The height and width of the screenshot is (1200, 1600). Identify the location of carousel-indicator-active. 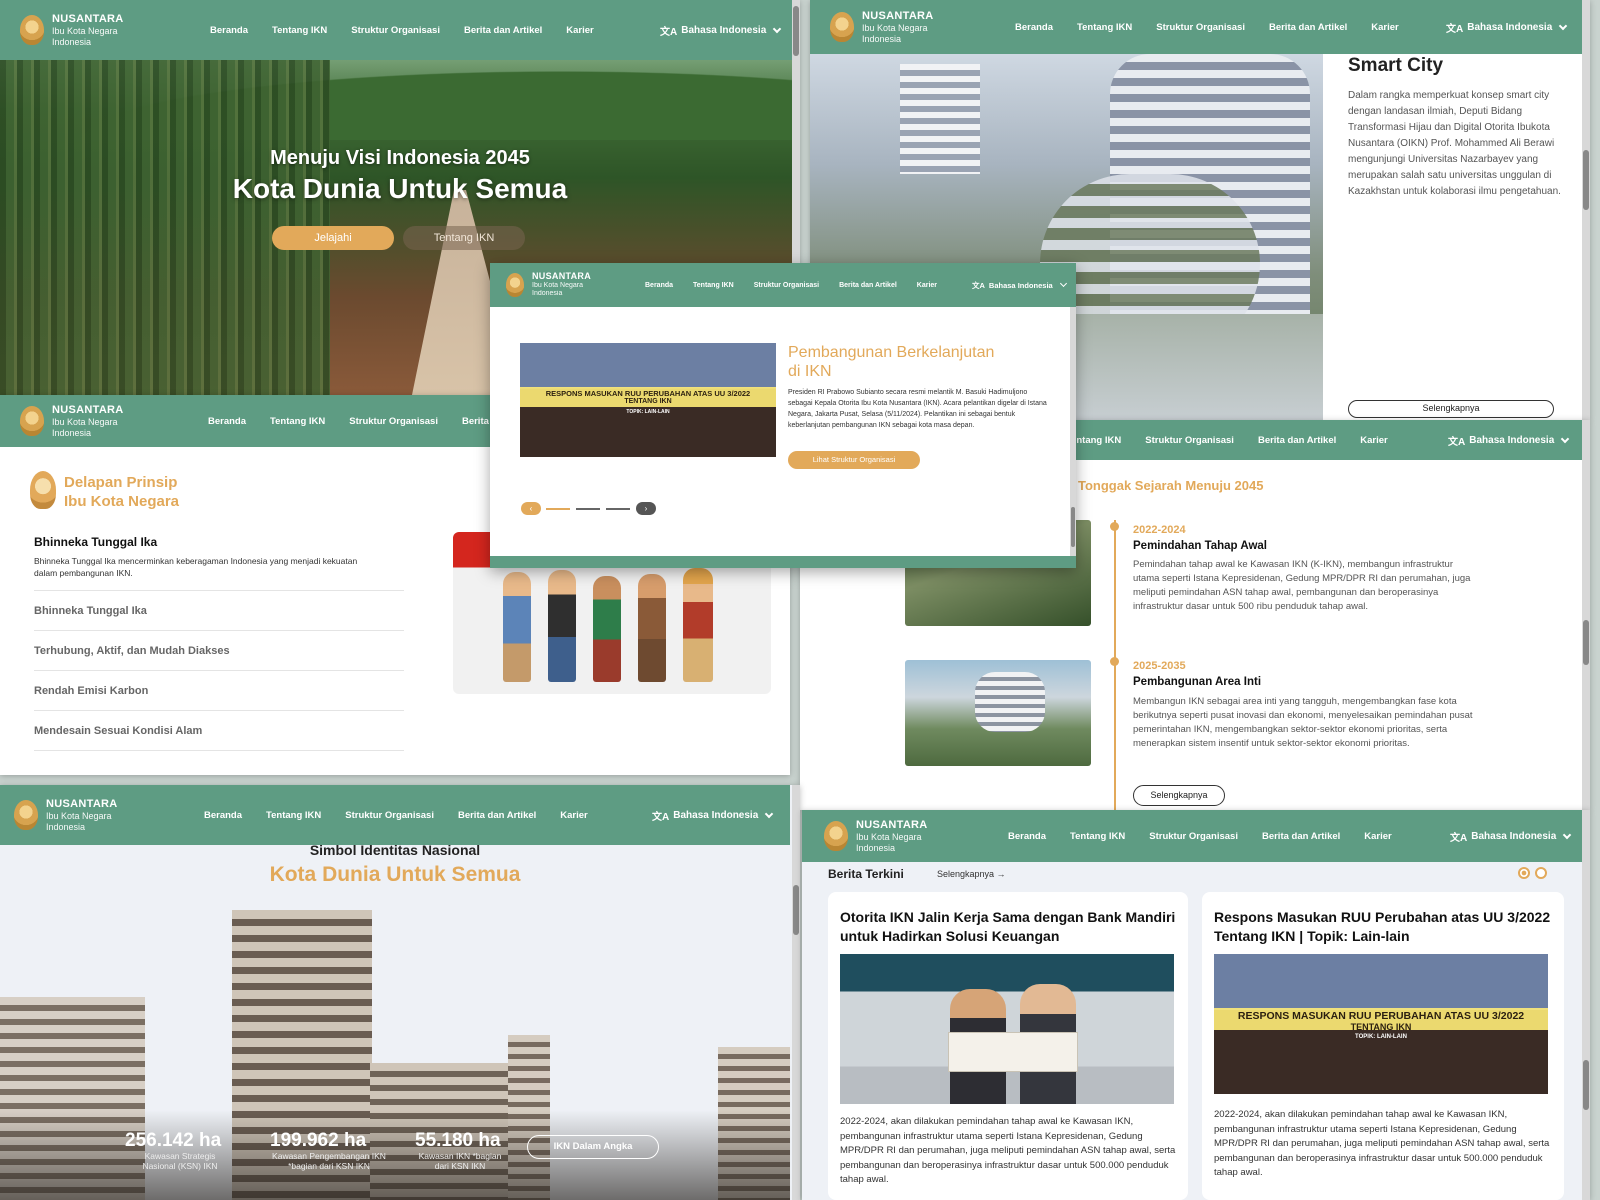
(558, 509).